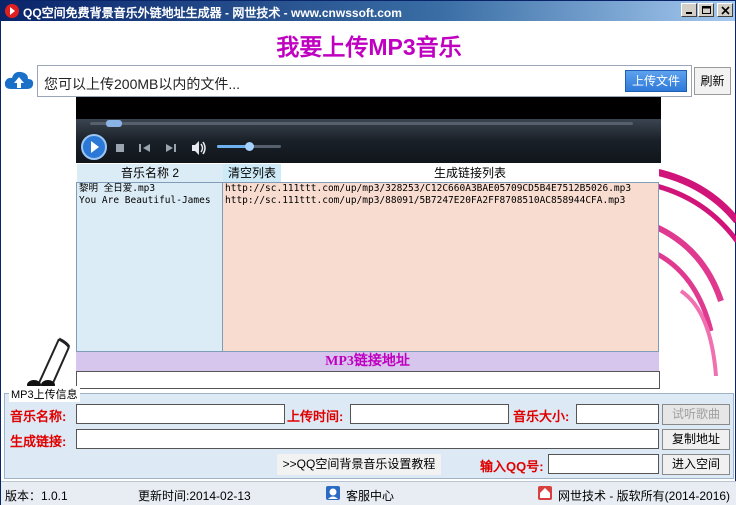  What do you see at coordinates (361, 123) in the screenshot?
I see `player-control-graphics` at bounding box center [361, 123].